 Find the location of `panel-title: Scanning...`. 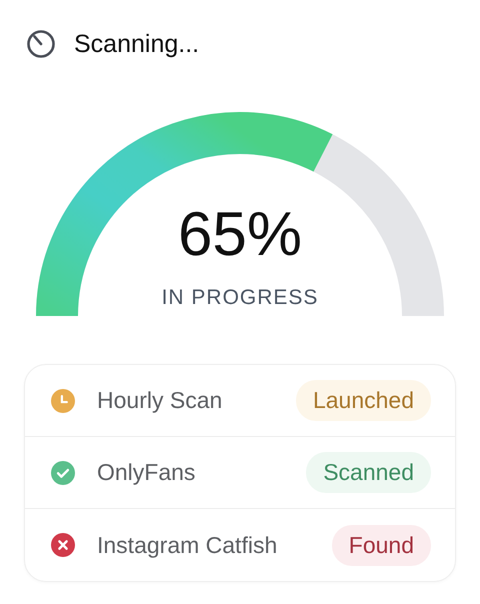

panel-title: Scanning... is located at coordinates (137, 44).